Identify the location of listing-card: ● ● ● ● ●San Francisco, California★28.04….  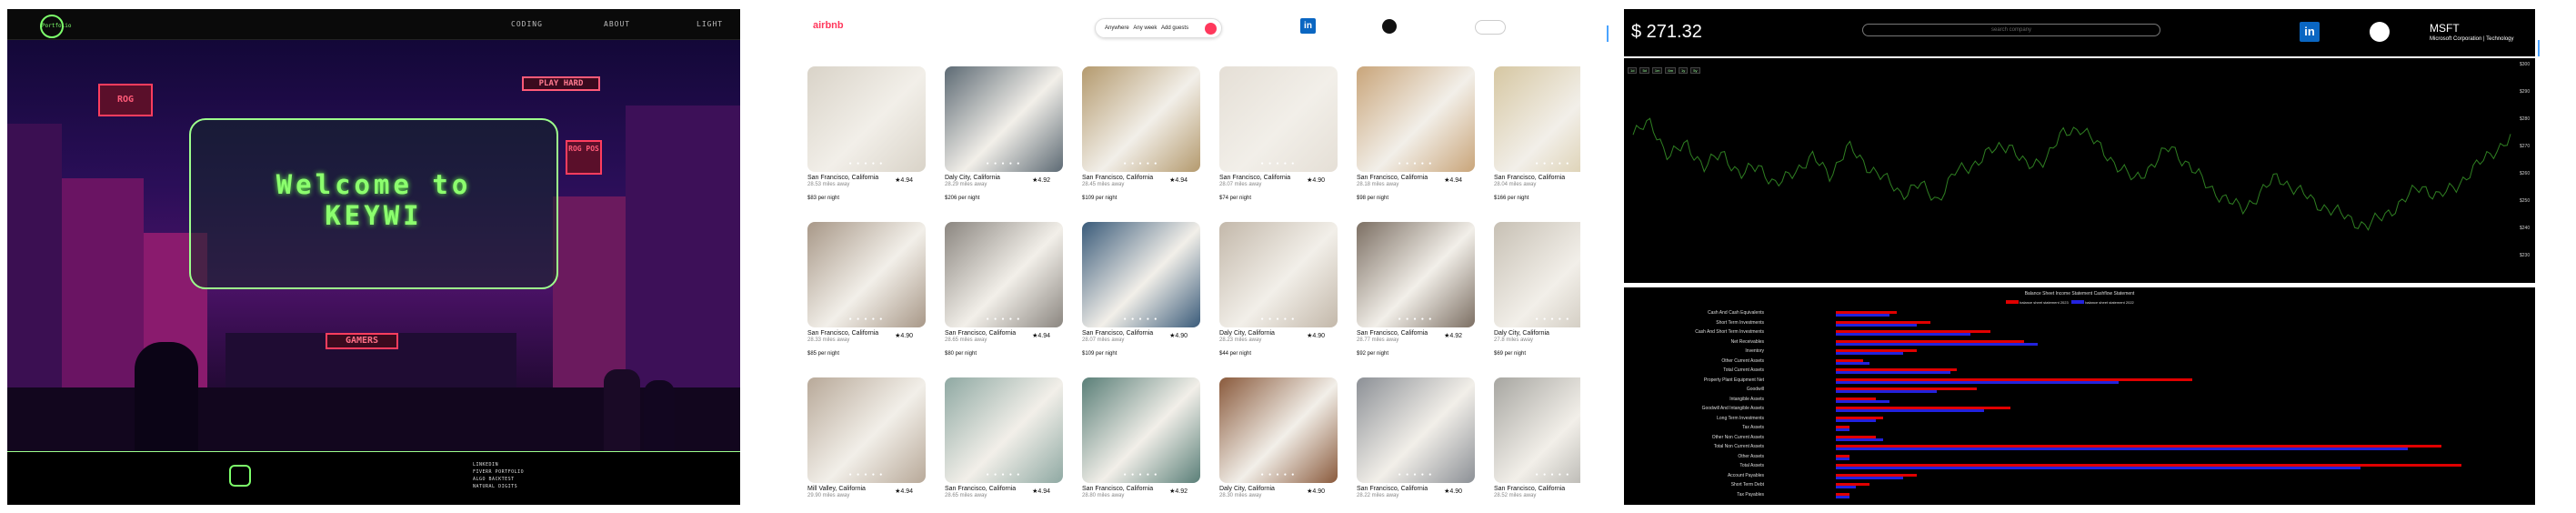
(1537, 133).